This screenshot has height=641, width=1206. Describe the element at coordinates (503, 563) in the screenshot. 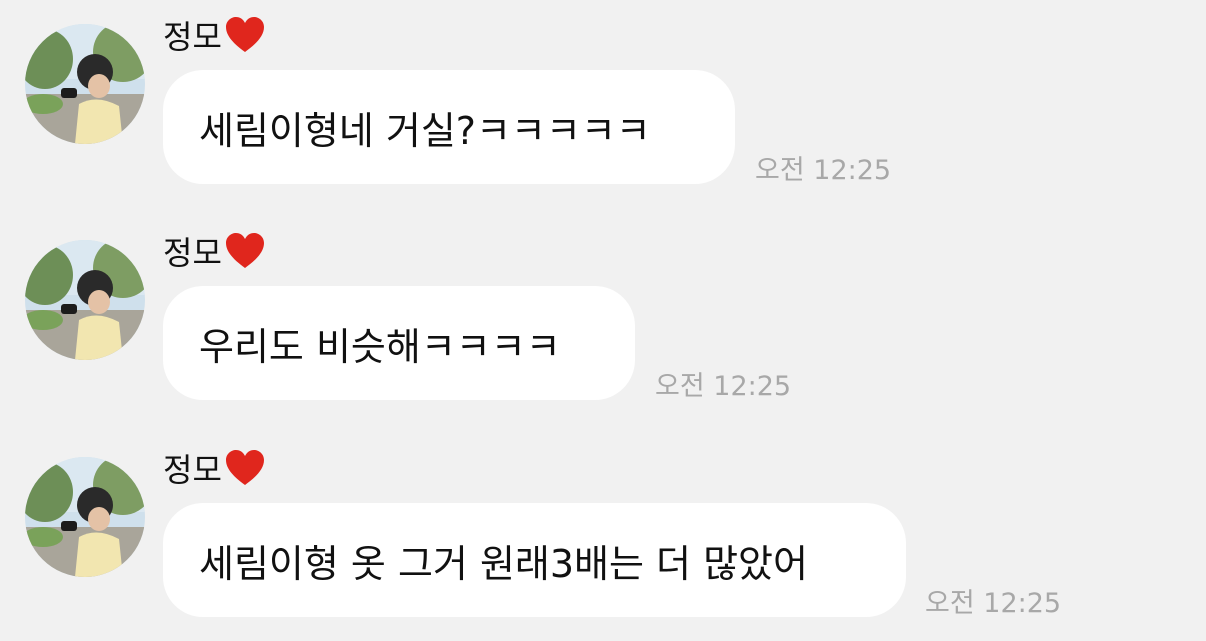

I see `message-text: 세림이형 옷 그거 원래3배는 더 많았어` at that location.